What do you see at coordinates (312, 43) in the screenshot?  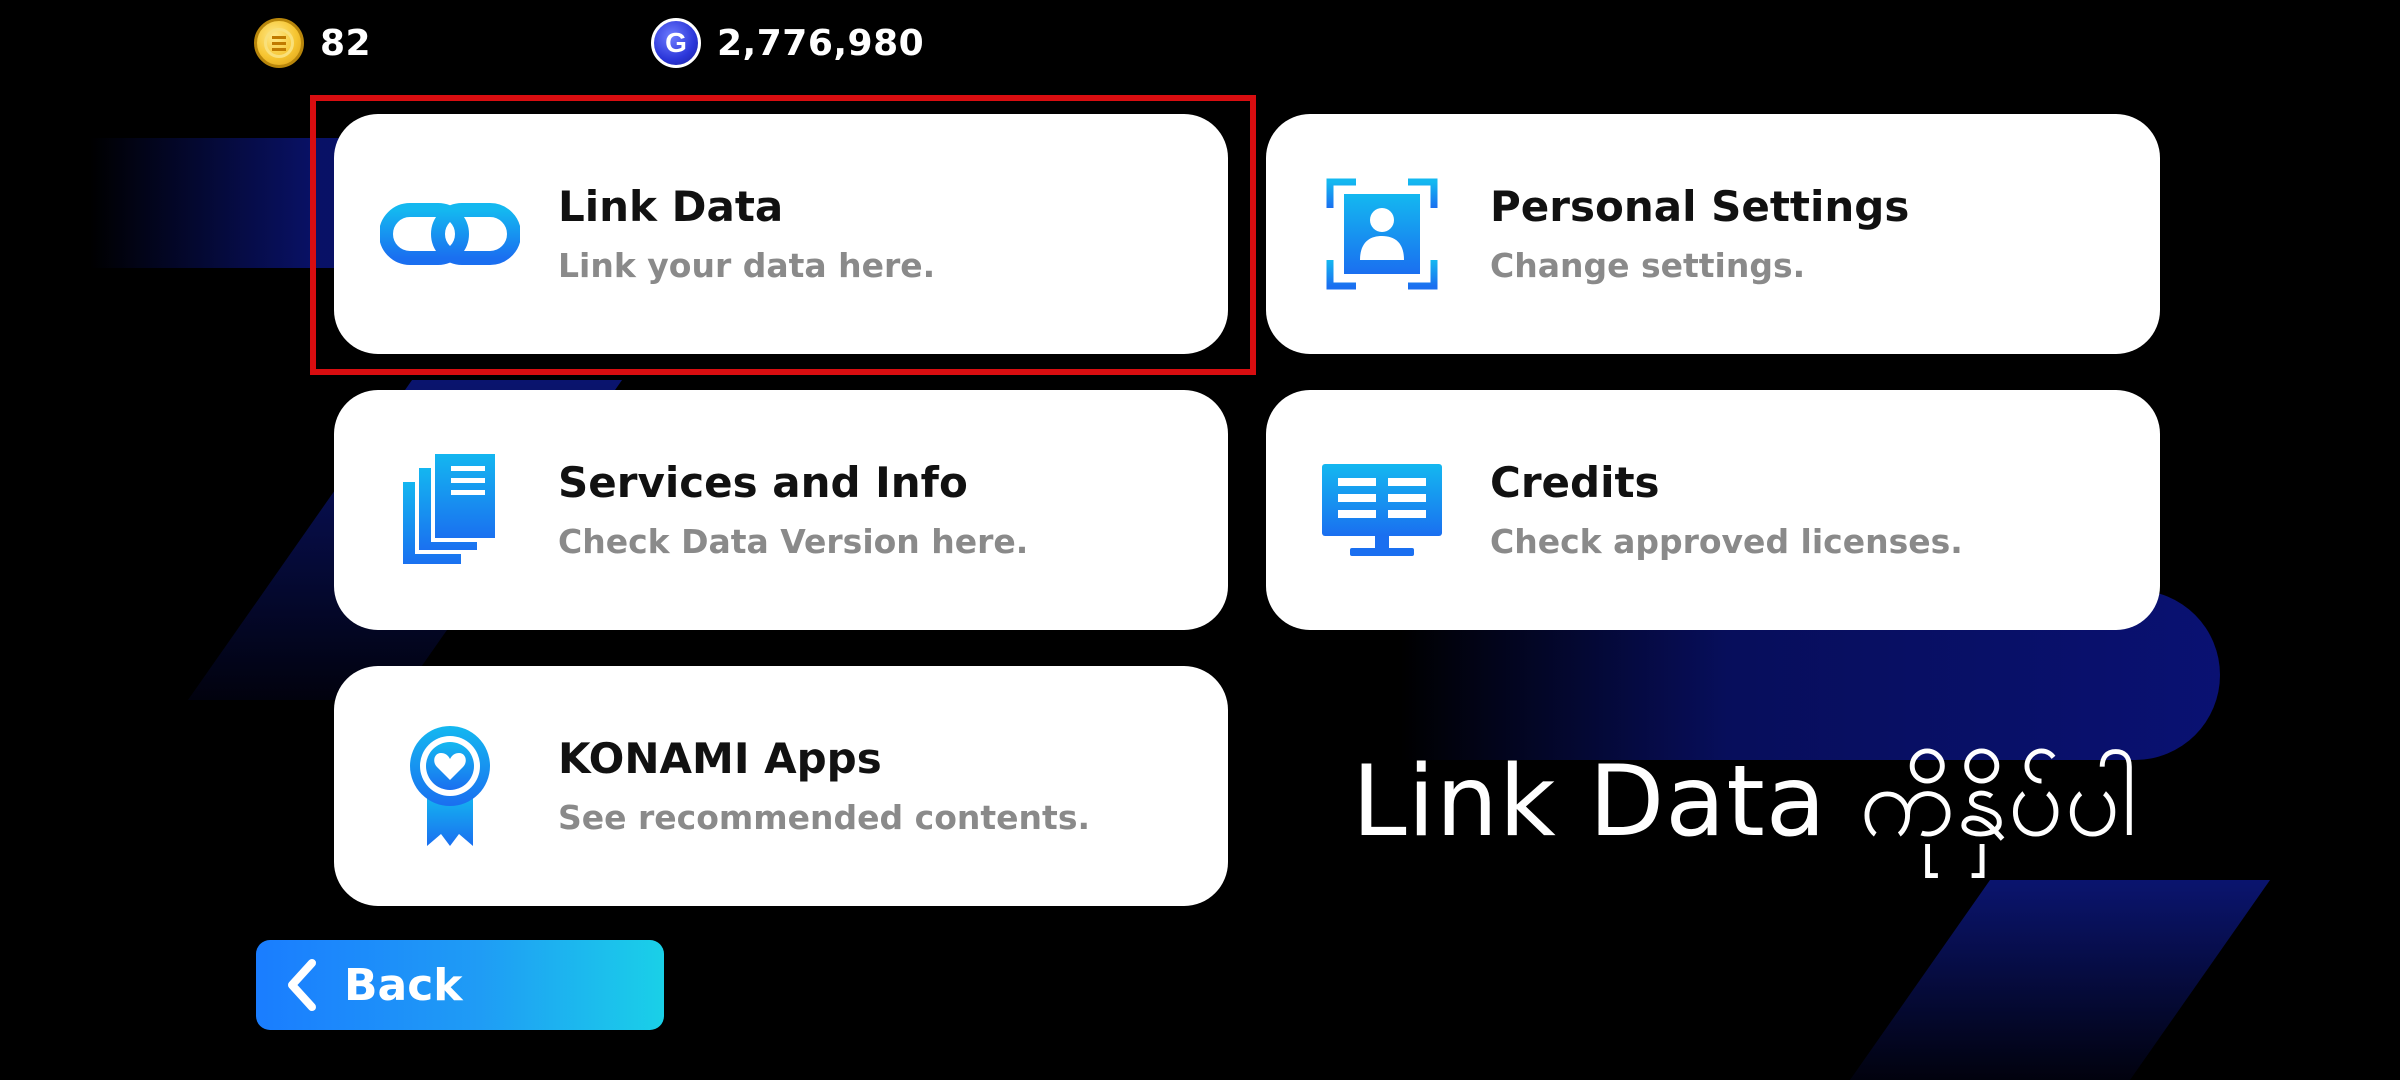 I see `coins-display: 82` at bounding box center [312, 43].